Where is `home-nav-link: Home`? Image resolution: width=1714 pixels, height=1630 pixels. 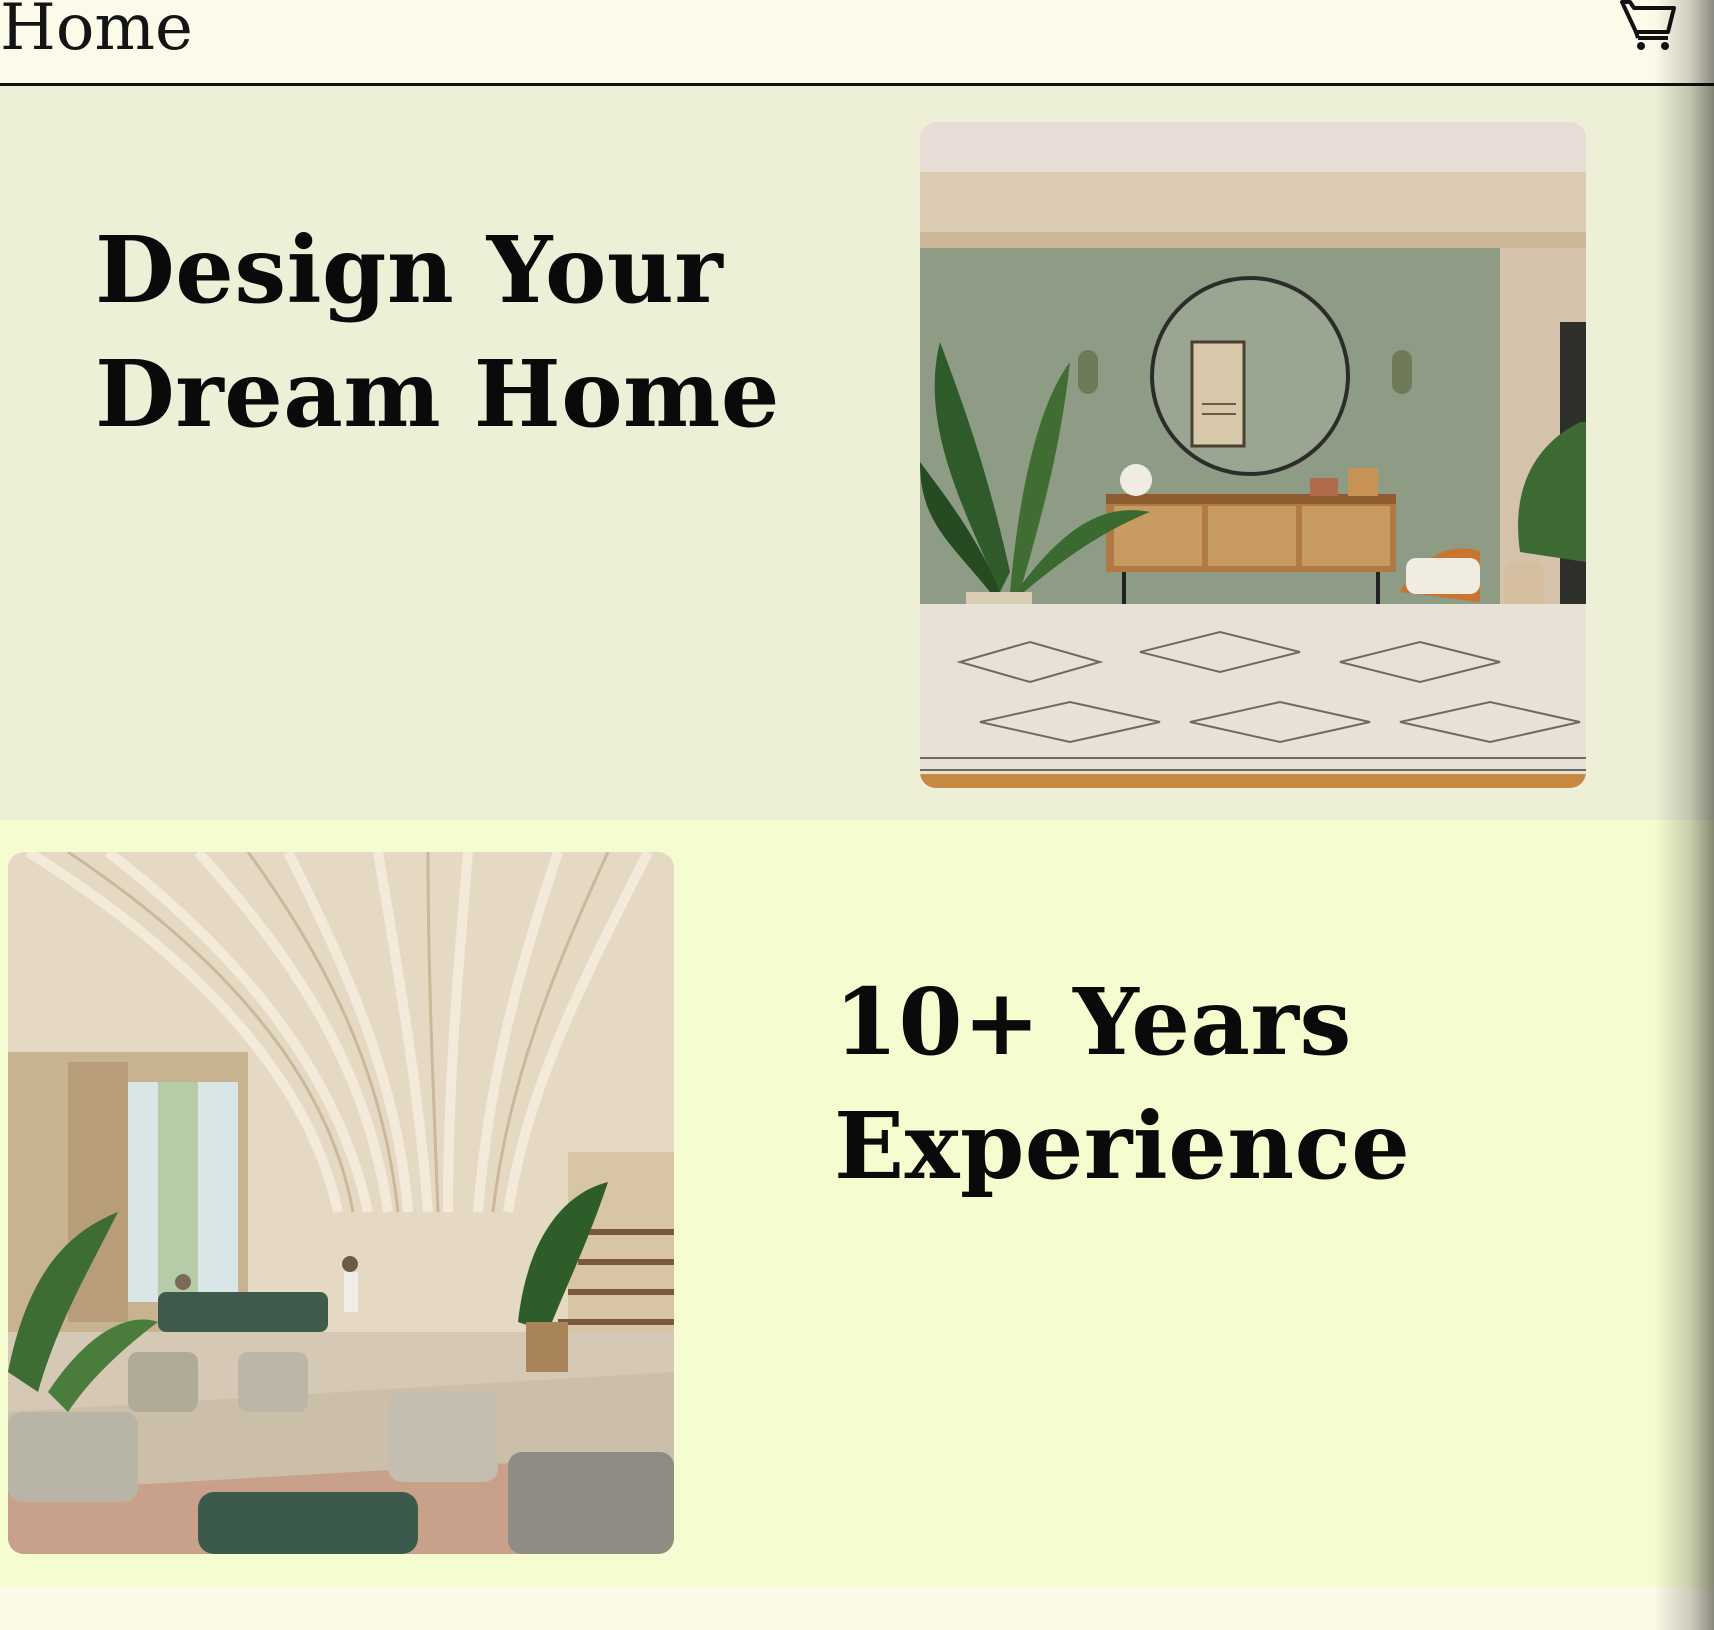 home-nav-link: Home is located at coordinates (96, 34).